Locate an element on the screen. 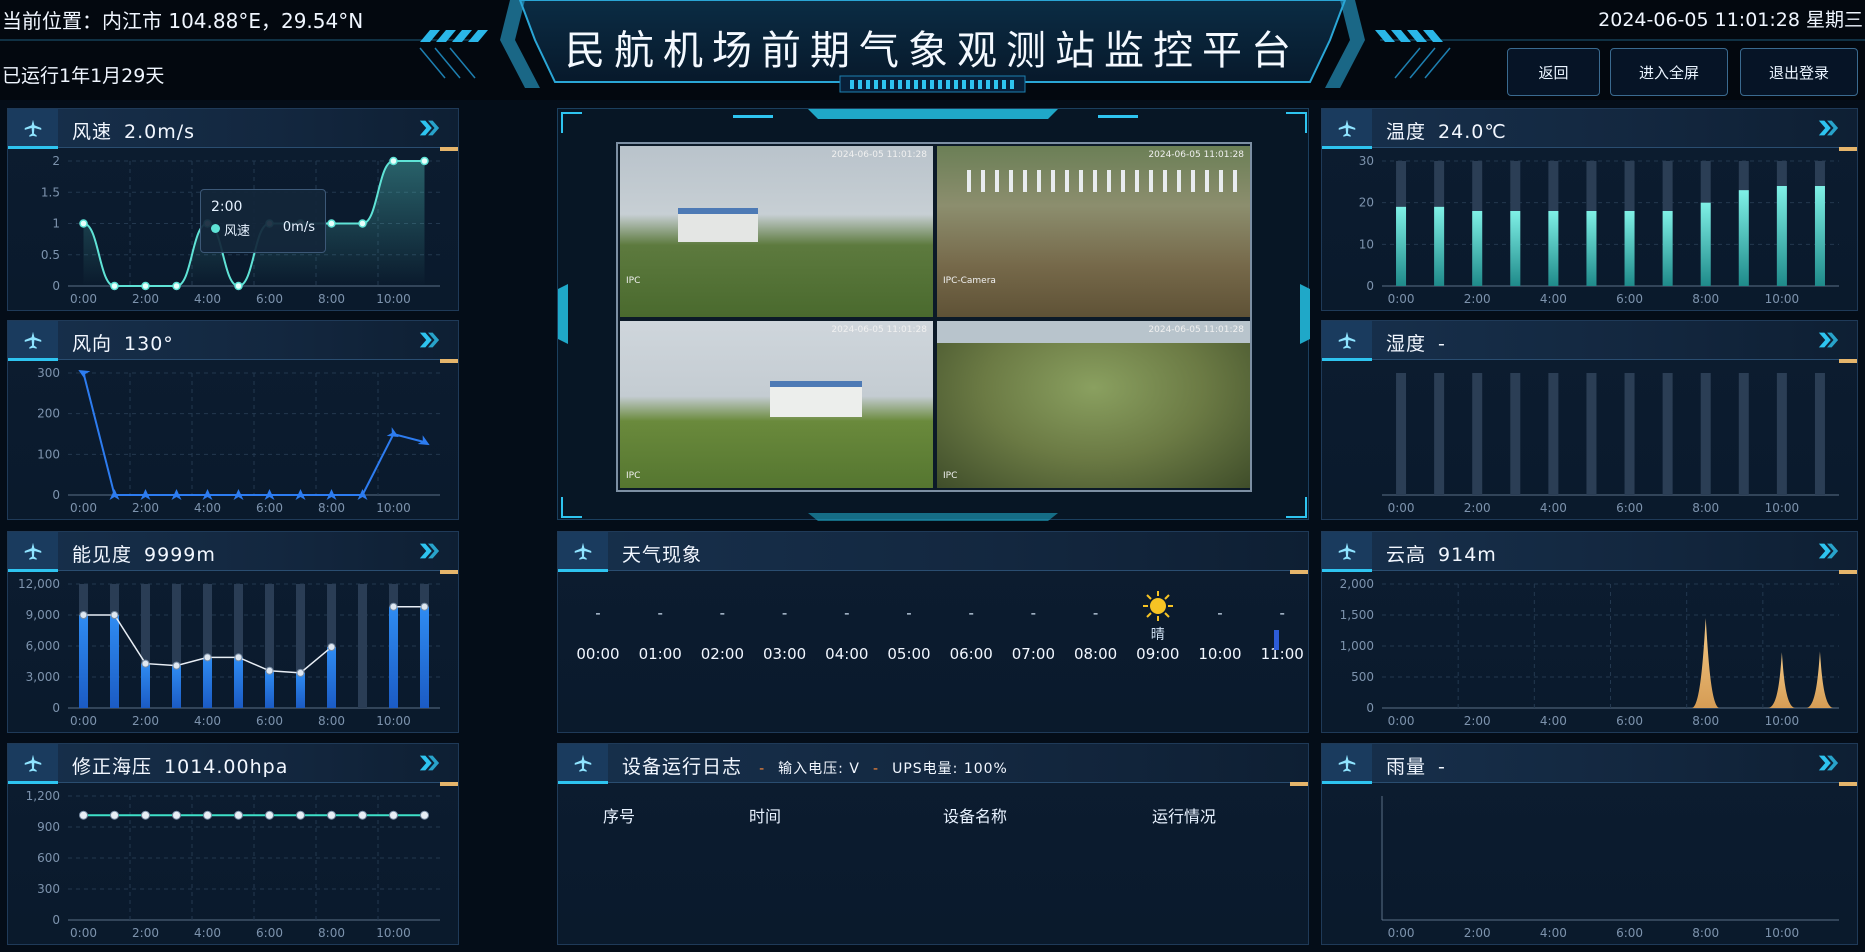  tooltip-series: 风速 is located at coordinates (237, 231).